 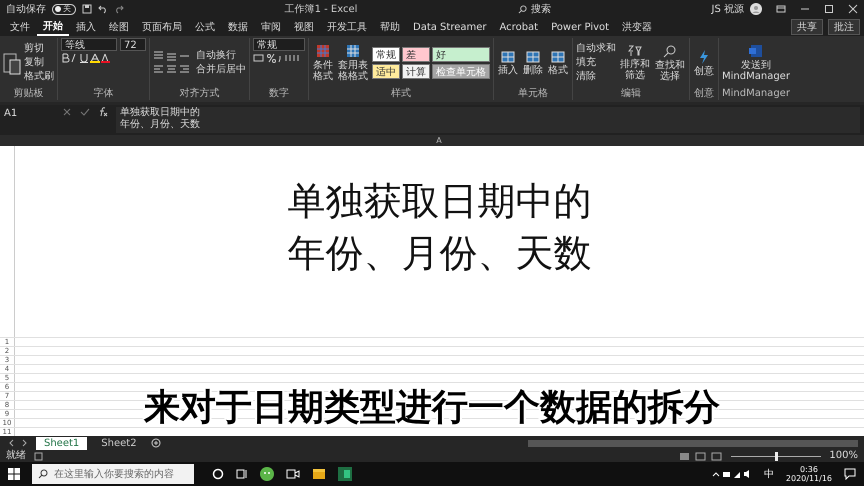 I want to click on system-tray-icon, so click(x=732, y=474).